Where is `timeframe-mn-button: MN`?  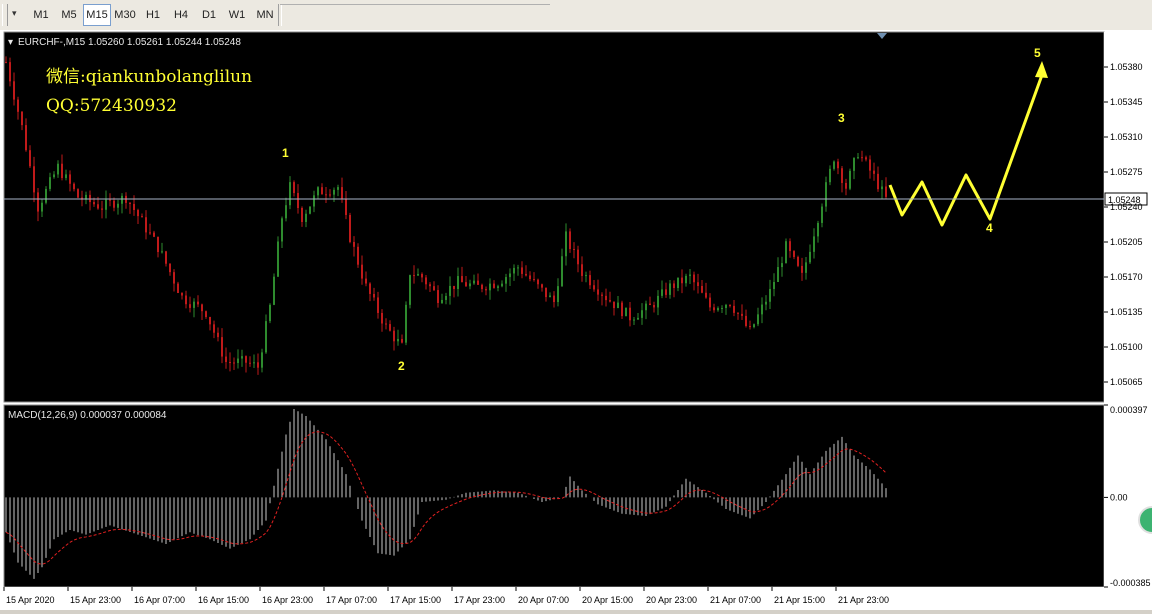
timeframe-mn-button: MN is located at coordinates (265, 15).